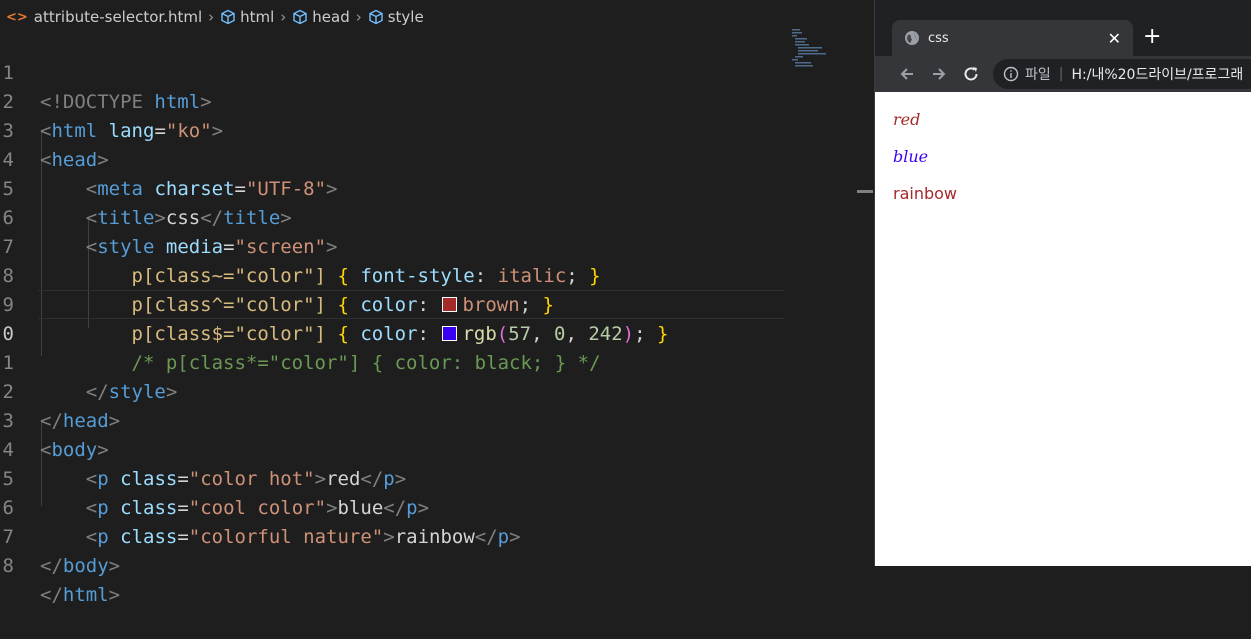 The height and width of the screenshot is (639, 1251). What do you see at coordinates (560, 334) in the screenshot?
I see `css-number: 0` at bounding box center [560, 334].